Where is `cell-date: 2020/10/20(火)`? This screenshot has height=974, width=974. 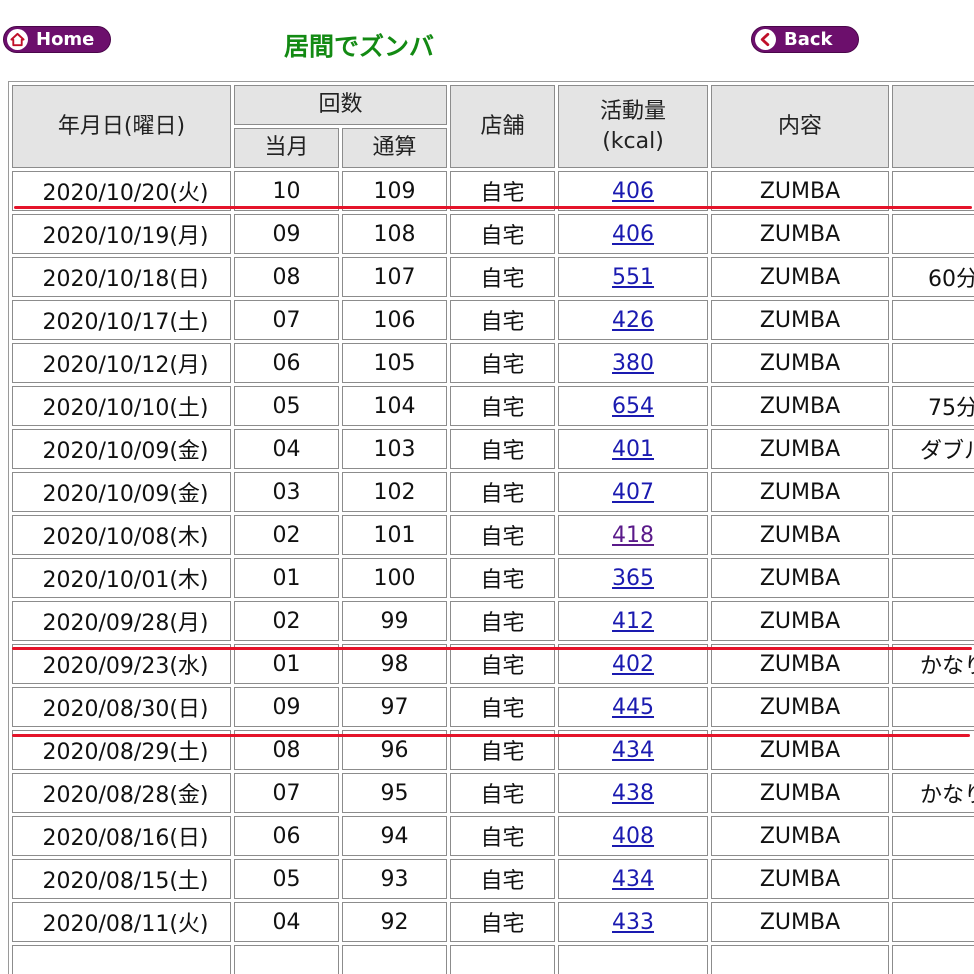
cell-date: 2020/10/20(火) is located at coordinates (121, 191).